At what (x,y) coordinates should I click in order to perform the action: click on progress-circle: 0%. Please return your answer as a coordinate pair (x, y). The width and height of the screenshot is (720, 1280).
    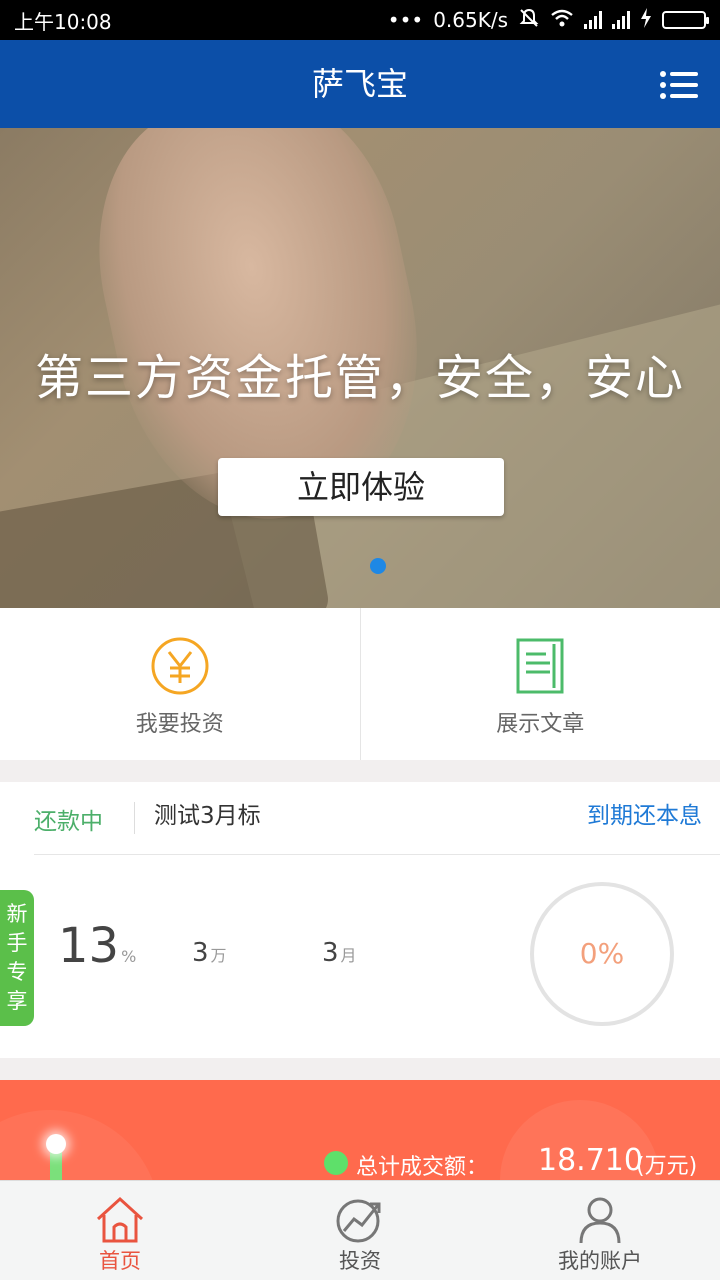
    Looking at the image, I should click on (602, 954).